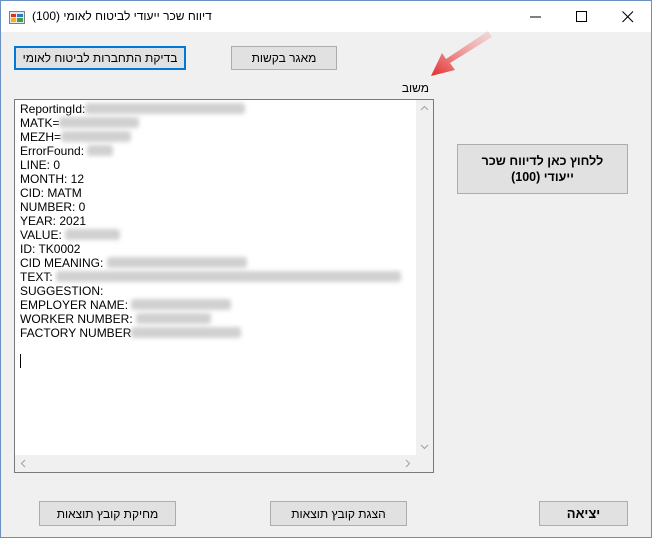 The width and height of the screenshot is (652, 538). Describe the element at coordinates (43, 235) in the screenshot. I see `response-line-text: VALUE:` at that location.